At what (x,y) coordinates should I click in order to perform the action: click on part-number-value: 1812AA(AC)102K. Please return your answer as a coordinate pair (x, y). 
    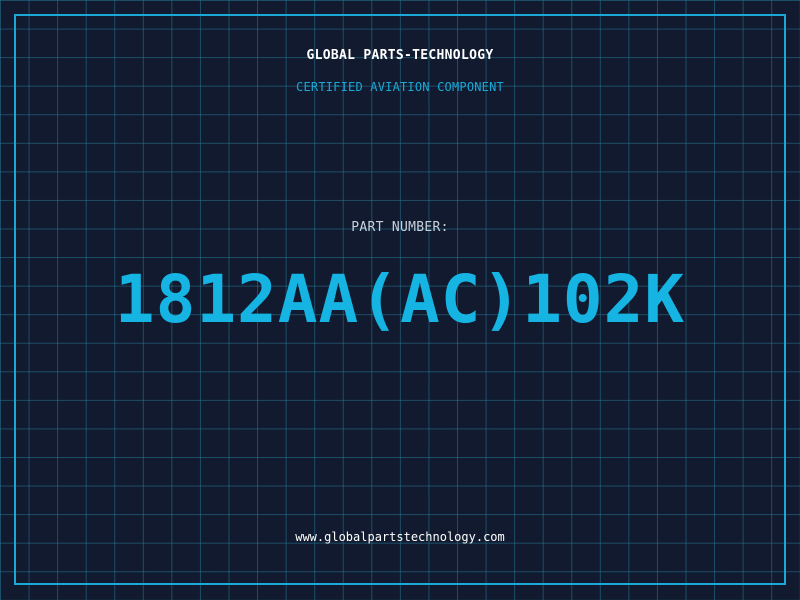
    Looking at the image, I should click on (400, 299).